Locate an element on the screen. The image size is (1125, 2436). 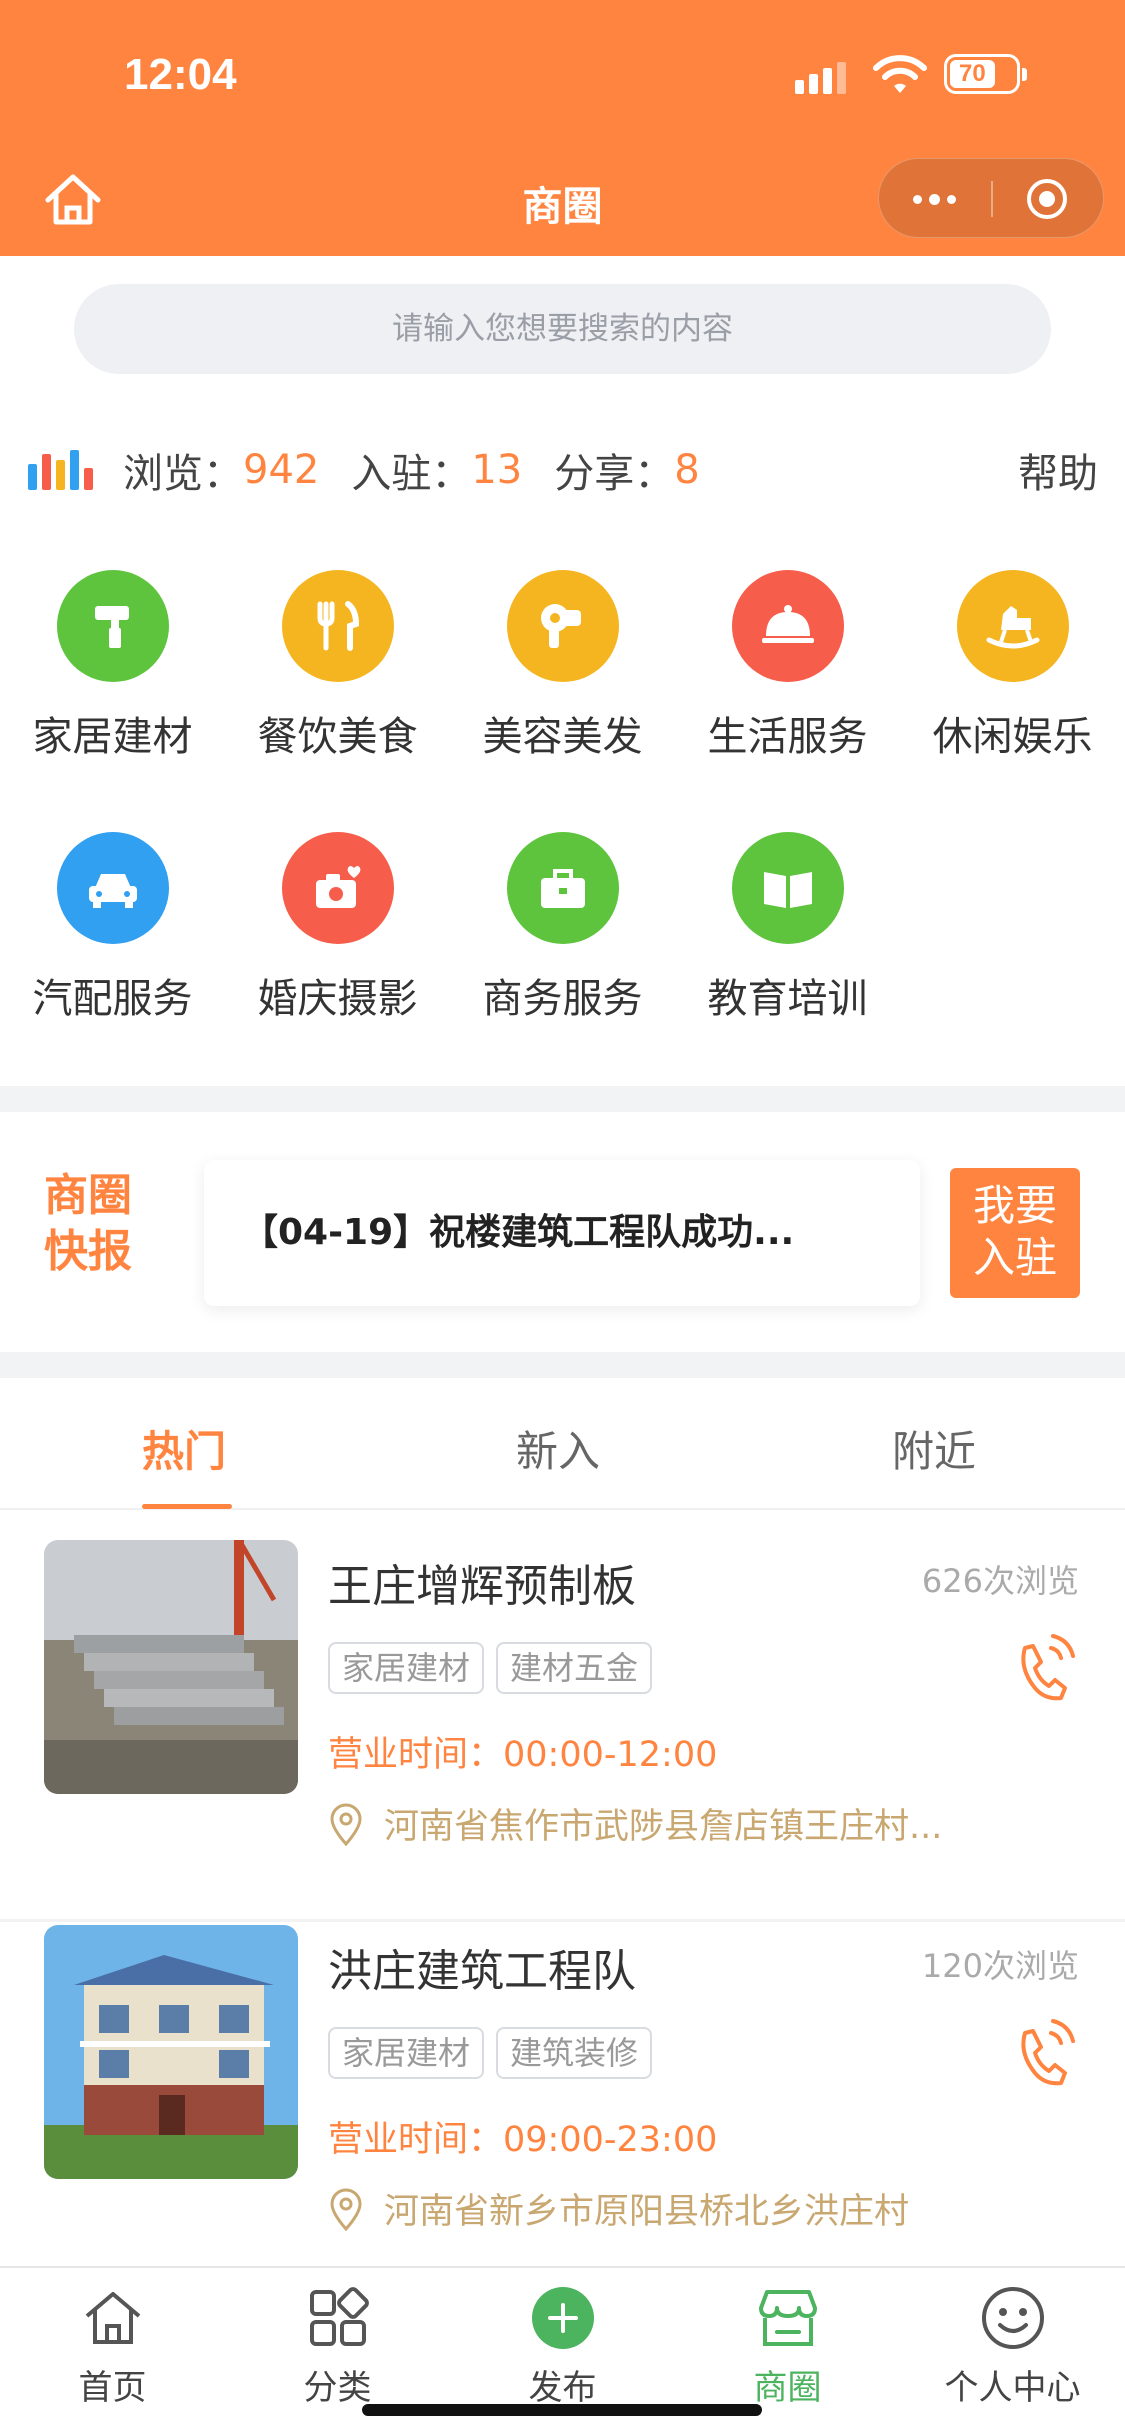
tab-nearby: 附近 is located at coordinates (934, 1448).